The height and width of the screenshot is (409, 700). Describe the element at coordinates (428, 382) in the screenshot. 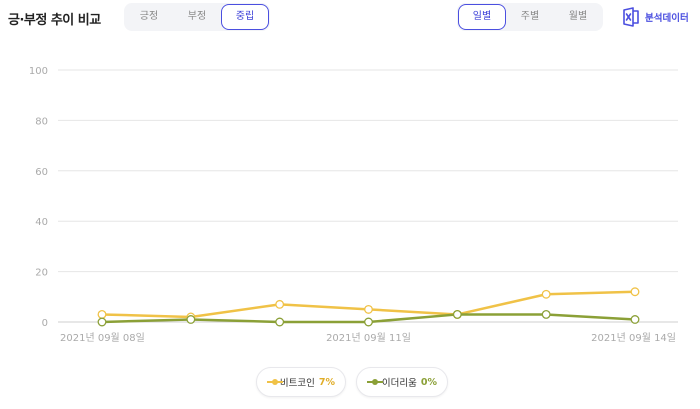

I see `legend-percent-ethereum: 0%` at that location.